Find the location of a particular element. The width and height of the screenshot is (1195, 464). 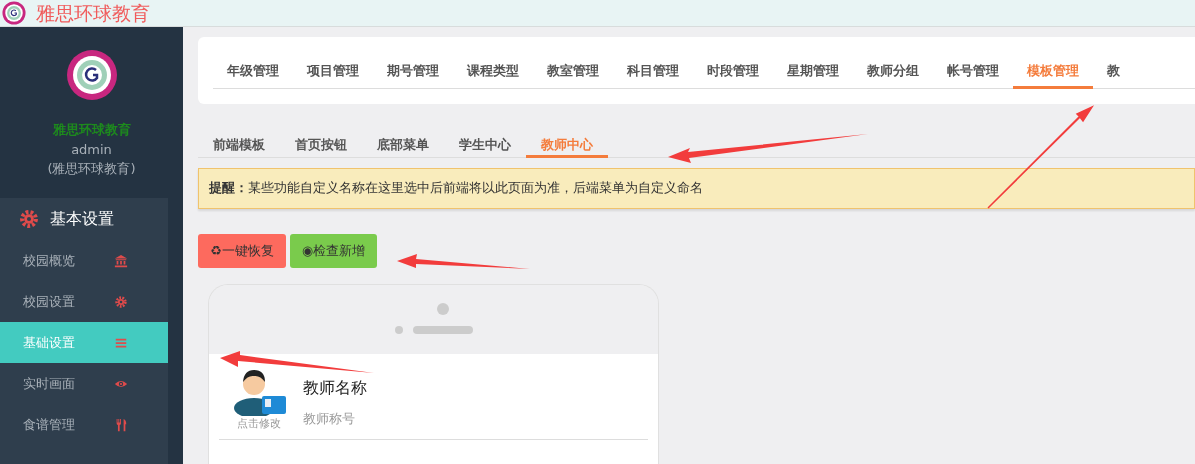

menu-group-label: 基本设置 is located at coordinates (82, 219).